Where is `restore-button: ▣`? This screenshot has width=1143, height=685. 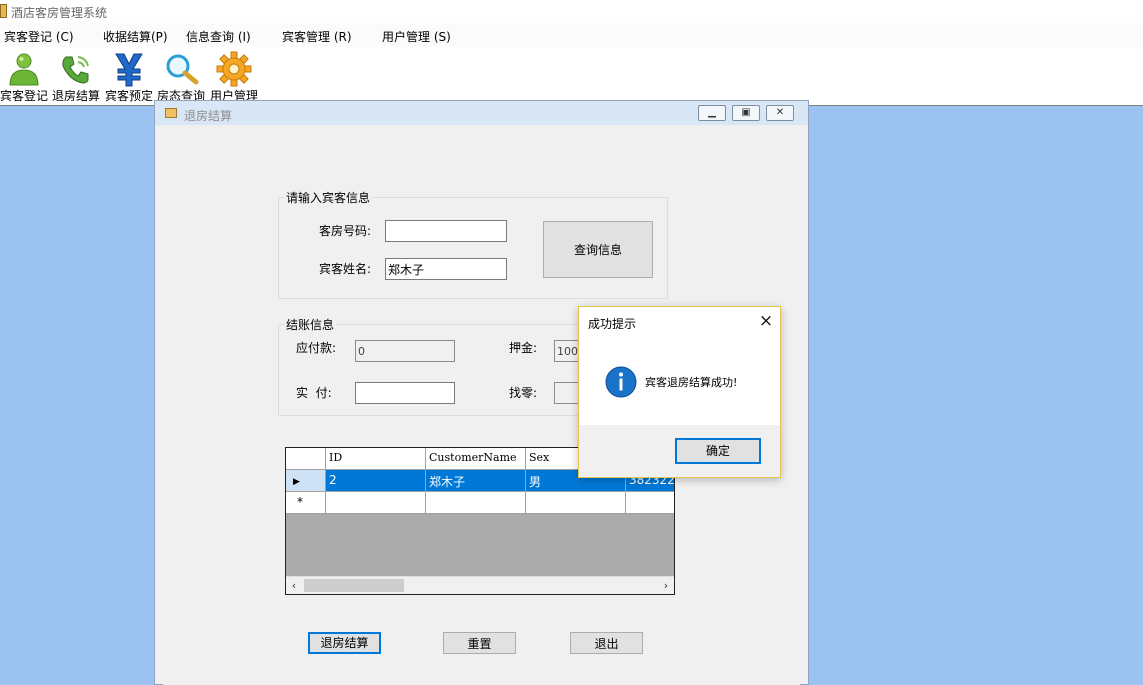
restore-button: ▣ is located at coordinates (746, 113).